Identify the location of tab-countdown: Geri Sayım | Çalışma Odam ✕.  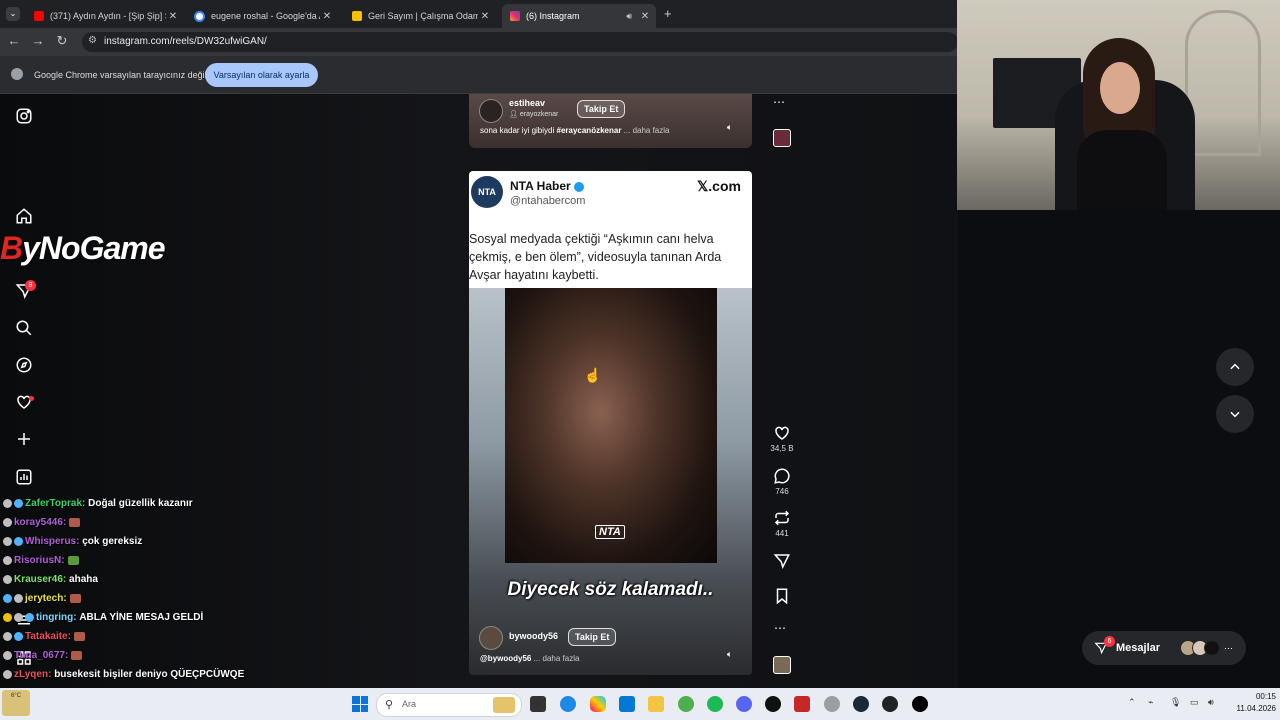
(420, 16).